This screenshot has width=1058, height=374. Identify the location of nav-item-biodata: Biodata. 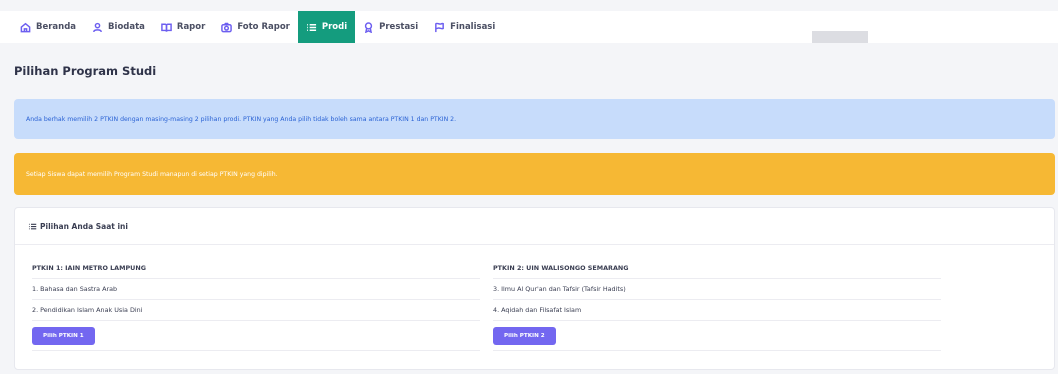
(118, 27).